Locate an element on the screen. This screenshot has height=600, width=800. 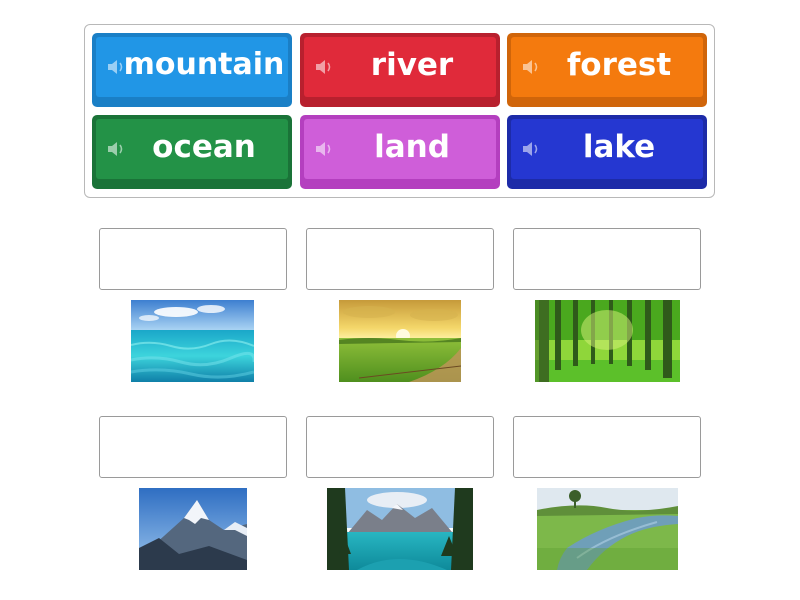
word-tile-land: land is located at coordinates (400, 152).